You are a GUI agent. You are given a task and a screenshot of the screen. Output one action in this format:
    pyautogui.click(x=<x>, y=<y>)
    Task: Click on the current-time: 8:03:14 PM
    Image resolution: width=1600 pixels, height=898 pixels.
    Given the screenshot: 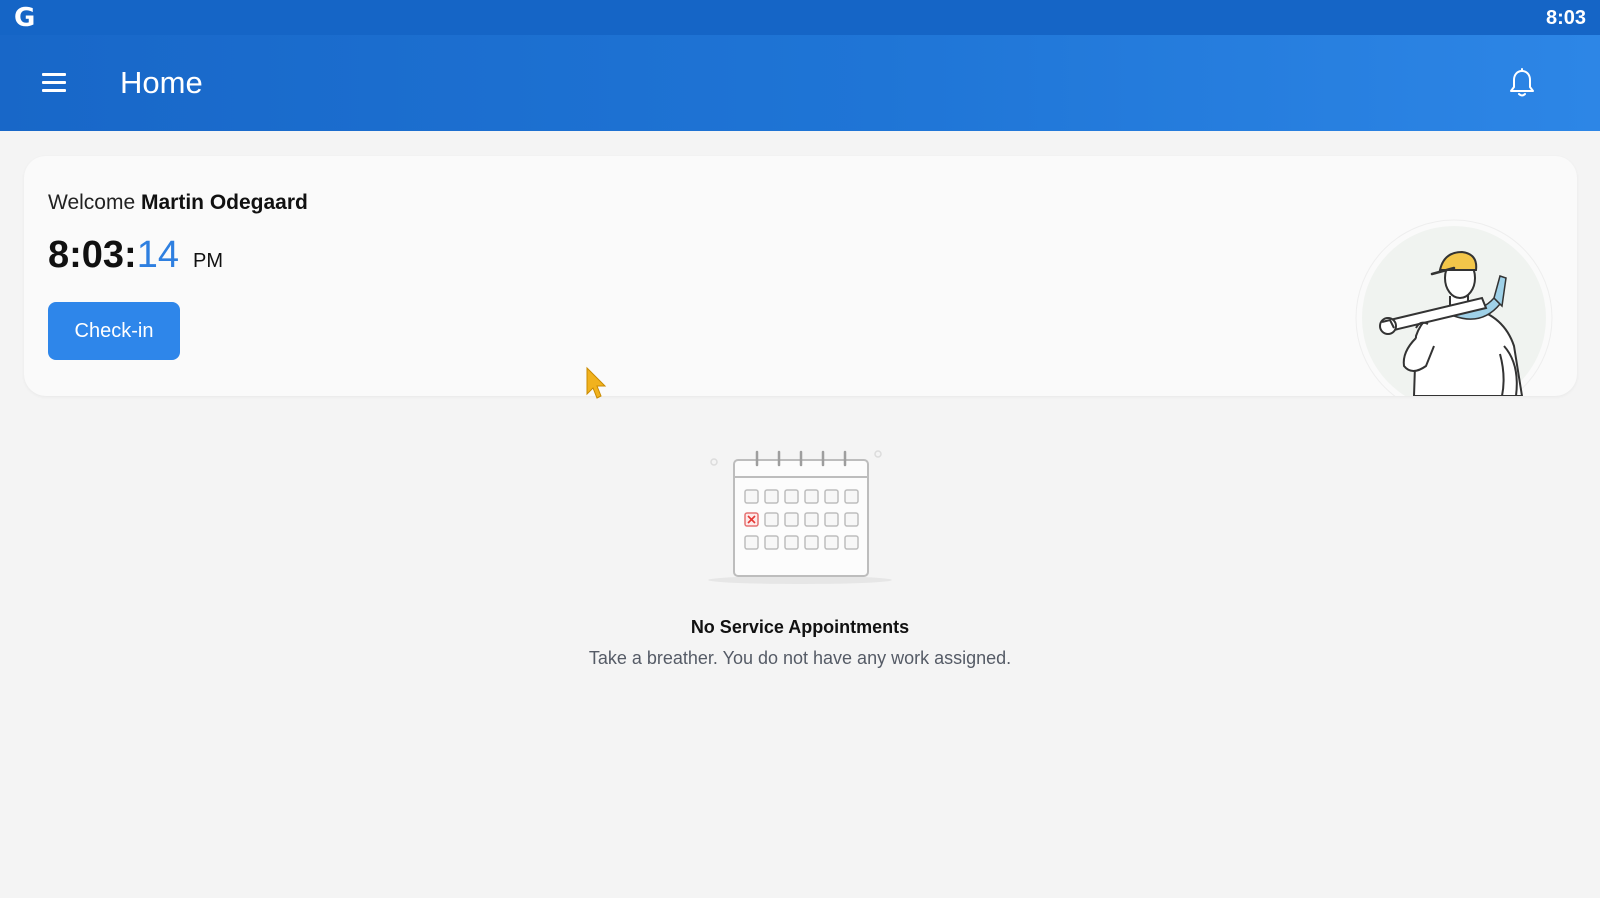 What is the action you would take?
    pyautogui.click(x=135, y=255)
    